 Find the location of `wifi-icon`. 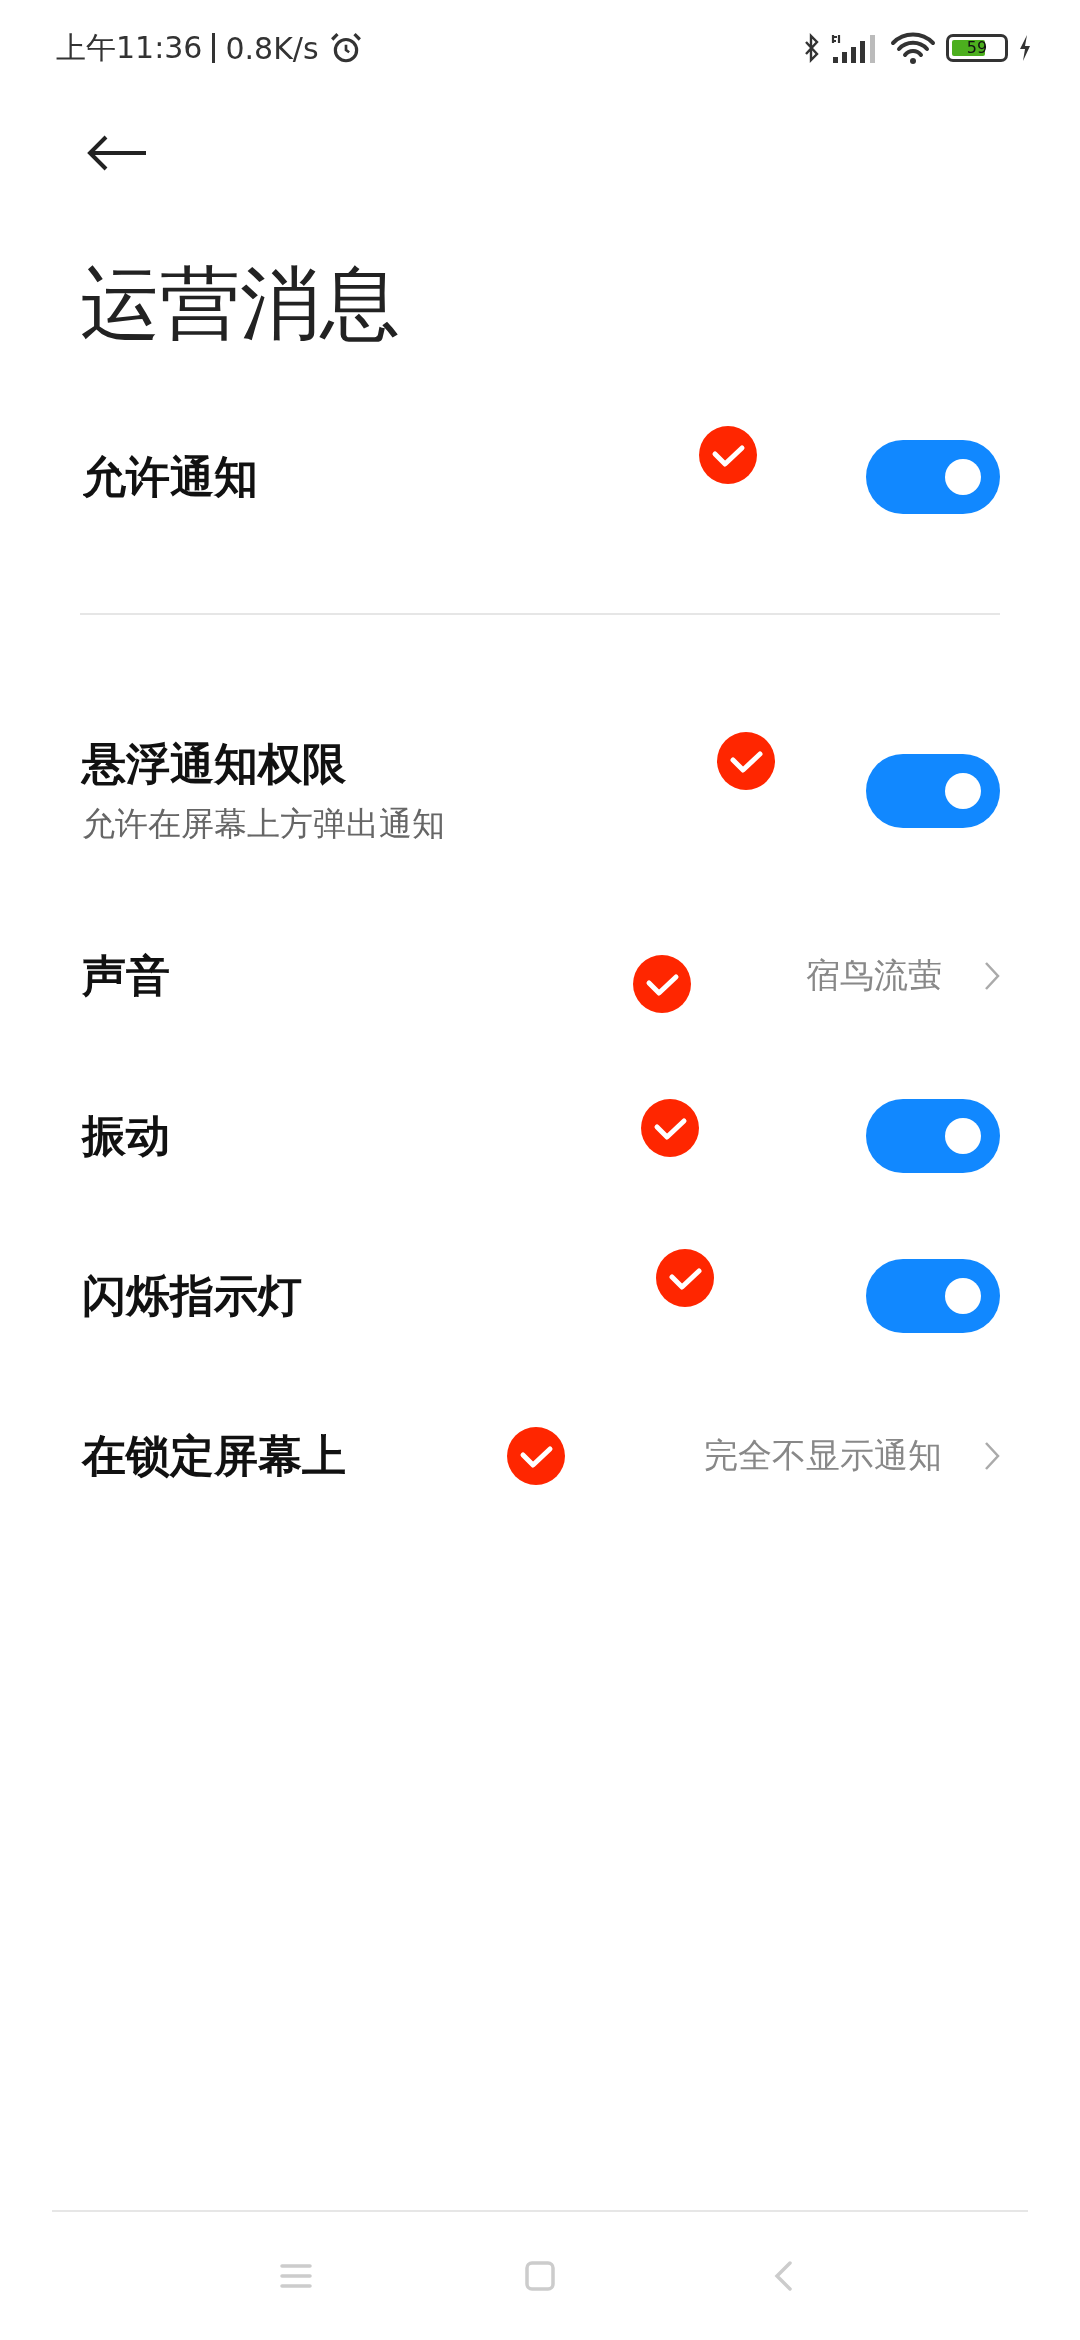

wifi-icon is located at coordinates (913, 48).